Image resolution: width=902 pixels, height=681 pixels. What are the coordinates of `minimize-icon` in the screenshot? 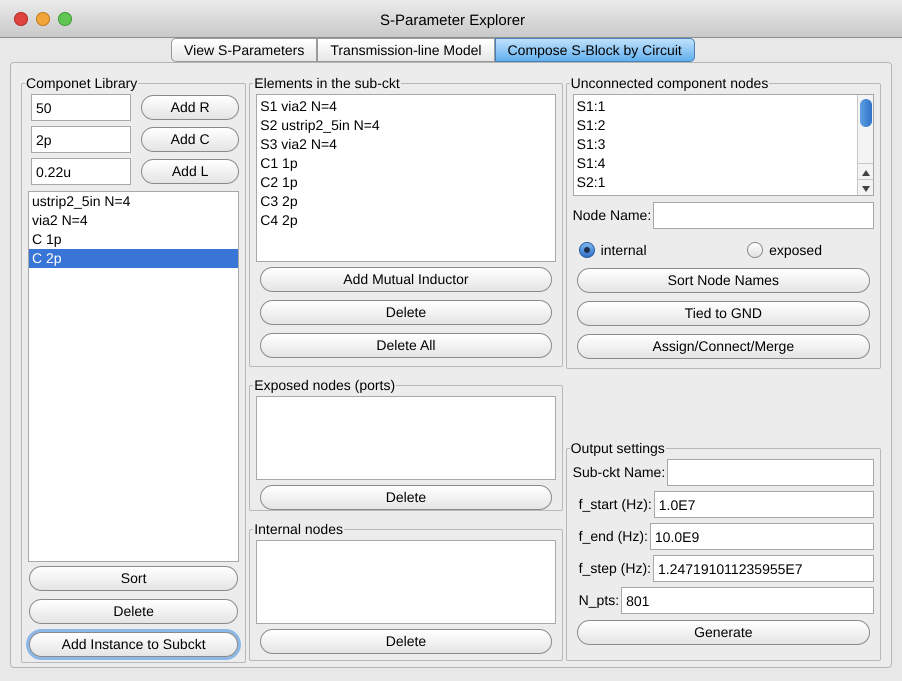 It's located at (43, 19).